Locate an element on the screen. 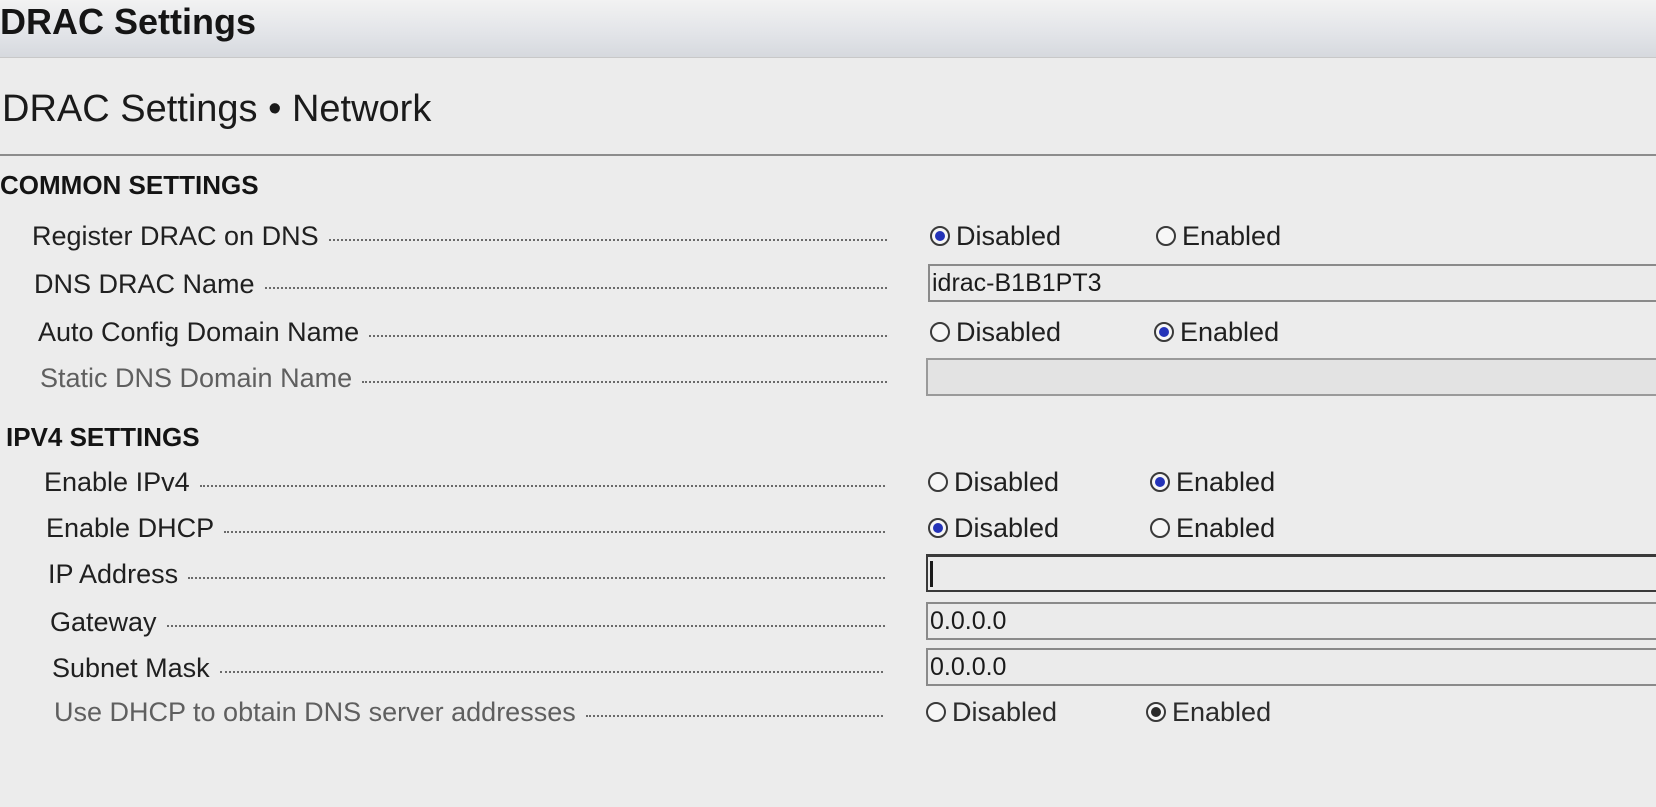  page-title: DRAC Settings • Network is located at coordinates (217, 109).